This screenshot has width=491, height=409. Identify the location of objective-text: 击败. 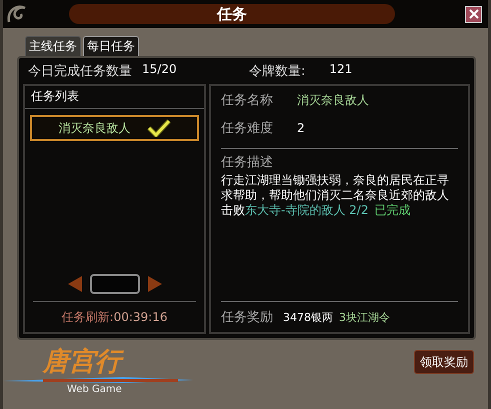
(233, 210).